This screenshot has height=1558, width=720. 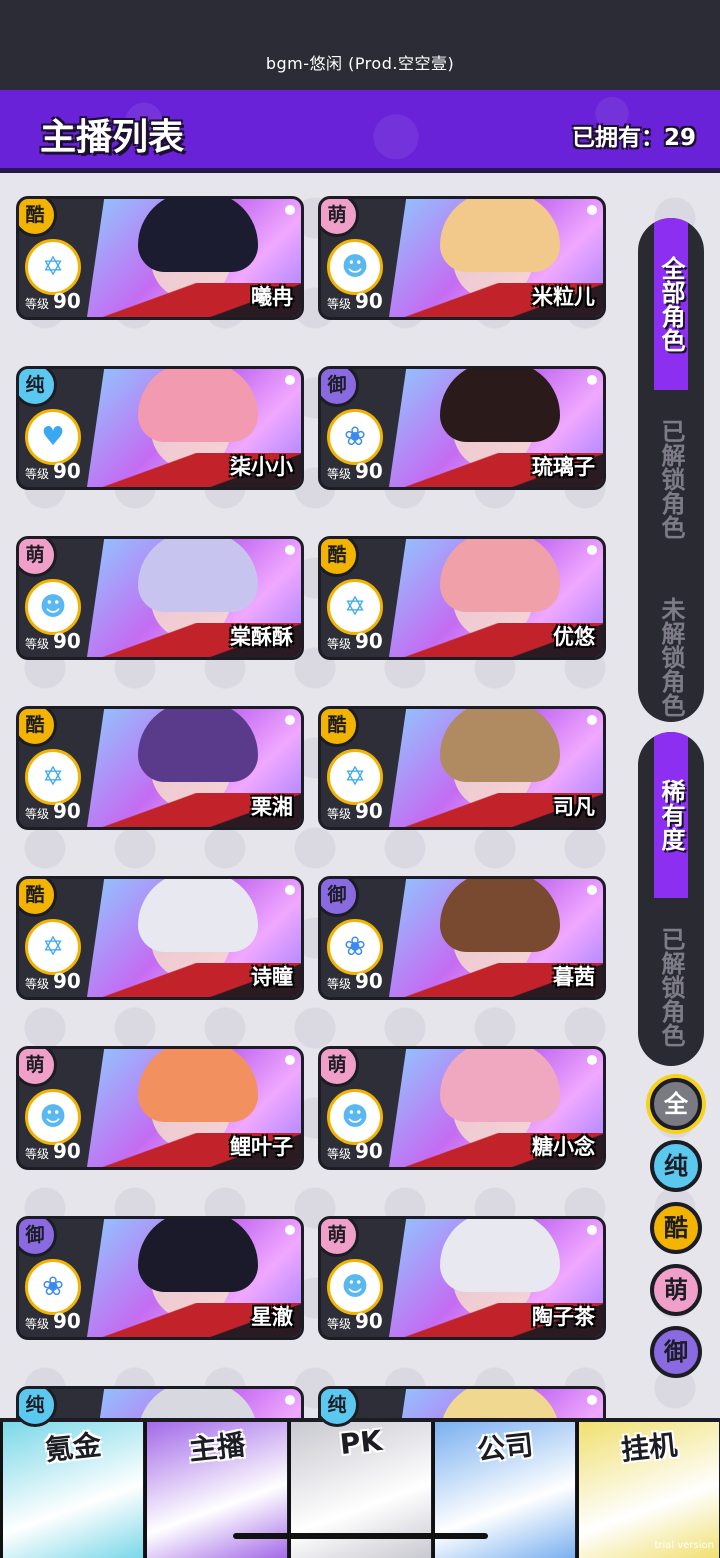 I want to click on streamer-card: 酷 ✡ 等级 90 诗瞳, so click(x=160, y=938).